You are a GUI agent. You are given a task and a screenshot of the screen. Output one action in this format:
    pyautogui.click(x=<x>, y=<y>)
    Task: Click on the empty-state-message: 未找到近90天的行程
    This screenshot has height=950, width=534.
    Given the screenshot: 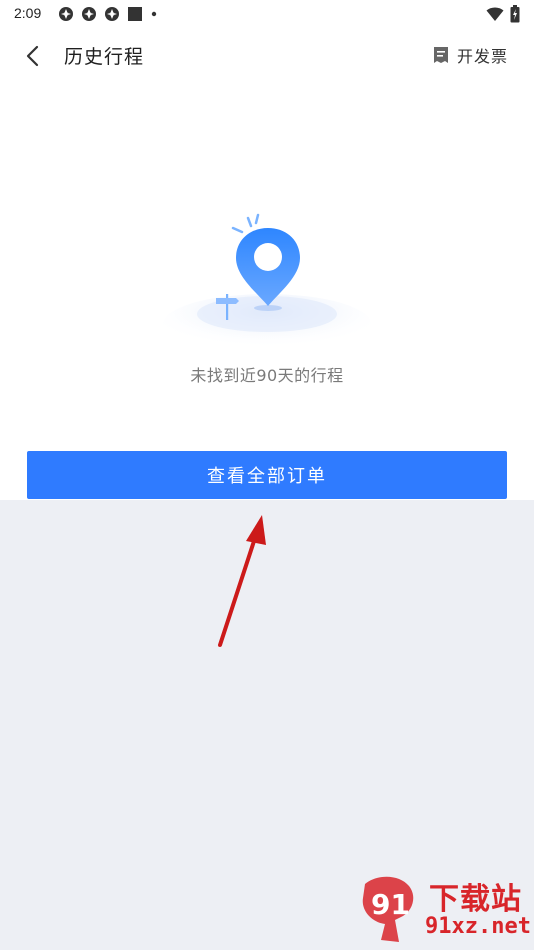 What is the action you would take?
    pyautogui.click(x=267, y=375)
    